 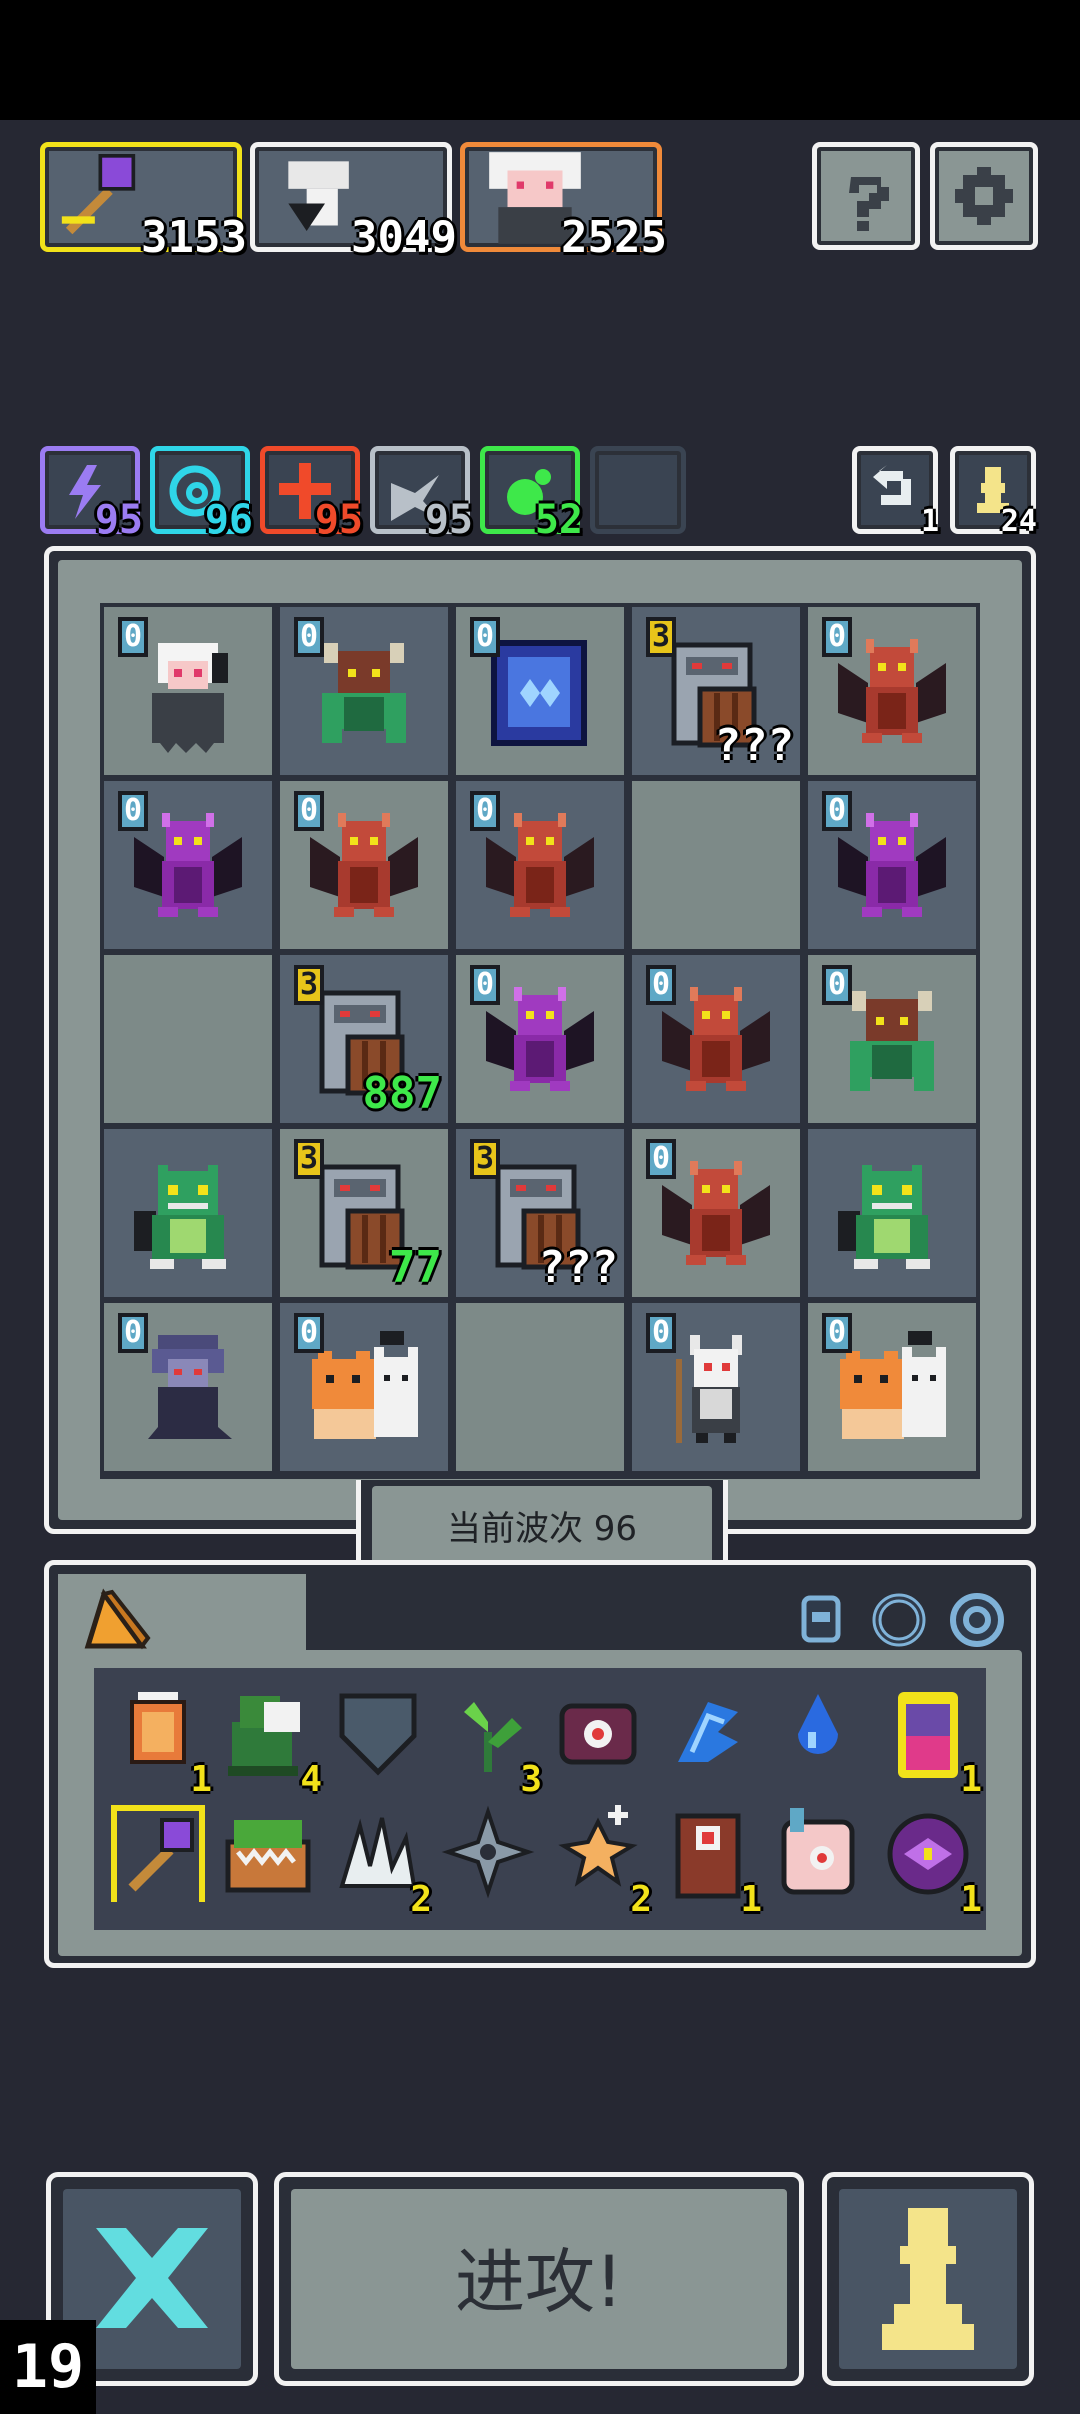 What do you see at coordinates (598, 1734) in the screenshot?
I see `eye-gem-icon` at bounding box center [598, 1734].